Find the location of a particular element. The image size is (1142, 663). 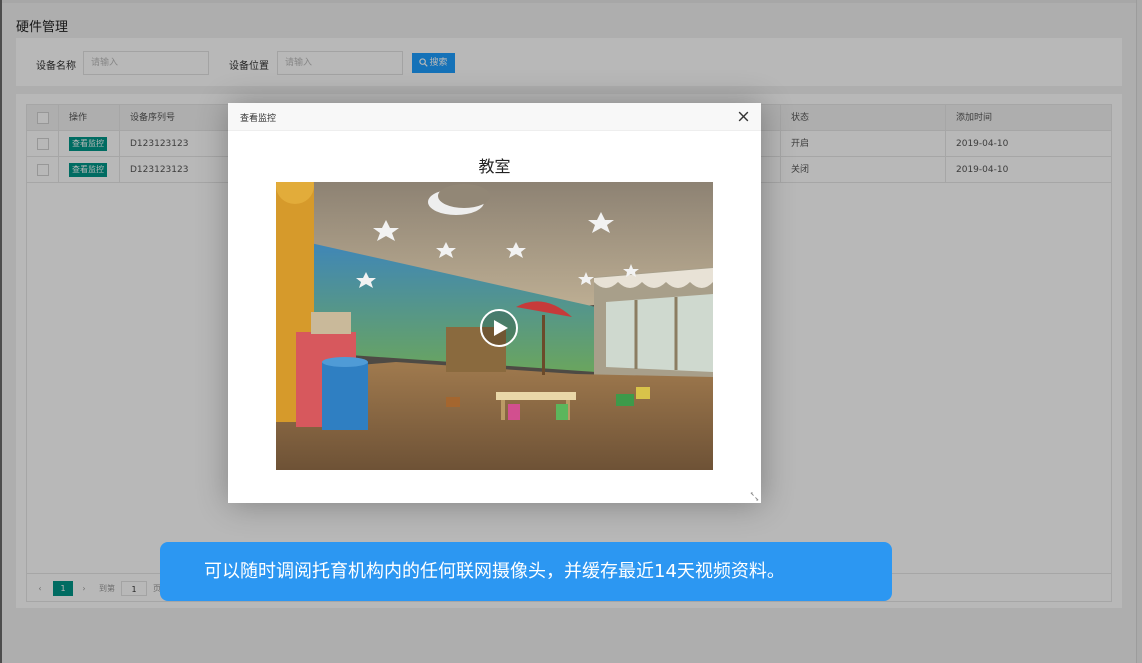

close-icon is located at coordinates (743, 116).